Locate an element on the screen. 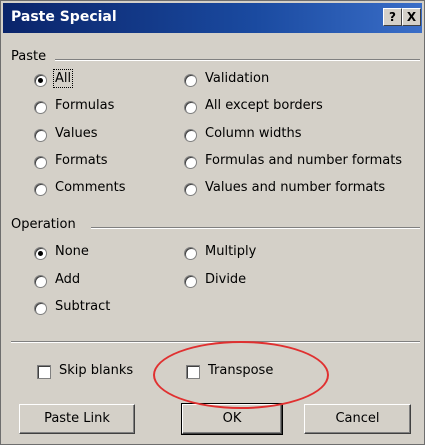  skip-blanks-label: Skip blanks is located at coordinates (96, 370).